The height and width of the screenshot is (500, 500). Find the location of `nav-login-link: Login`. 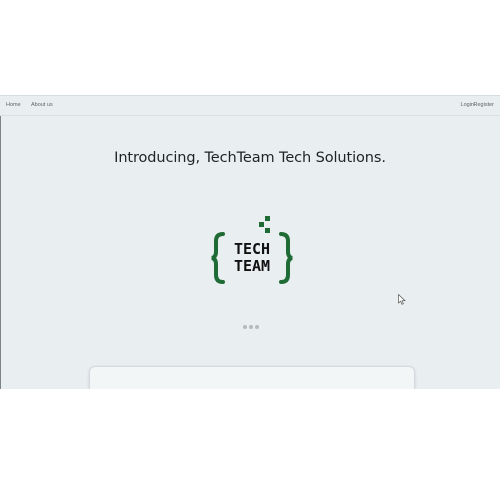

nav-login-link: Login is located at coordinates (467, 105).